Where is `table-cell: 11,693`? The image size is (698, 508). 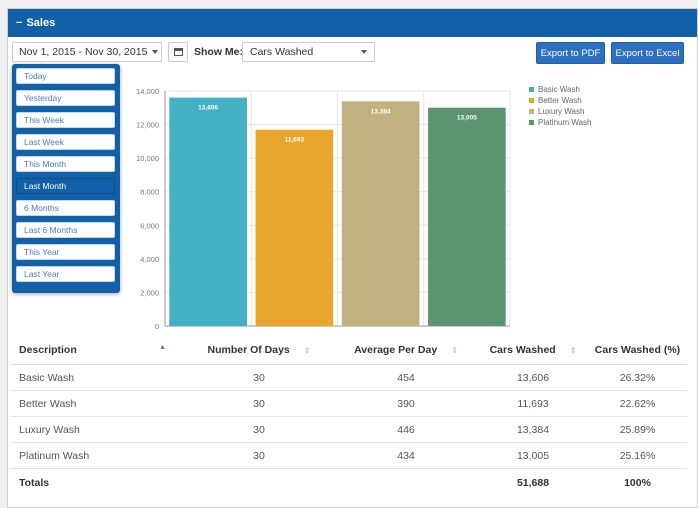
table-cell: 11,693 is located at coordinates (533, 403).